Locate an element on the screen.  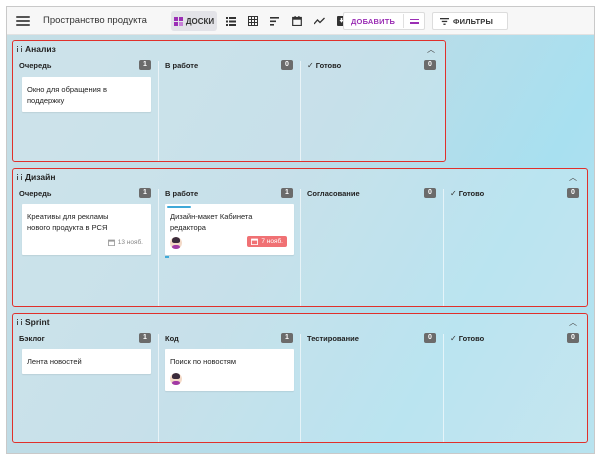
task-card-title-line: Окно для обращения в is located at coordinates (67, 89).